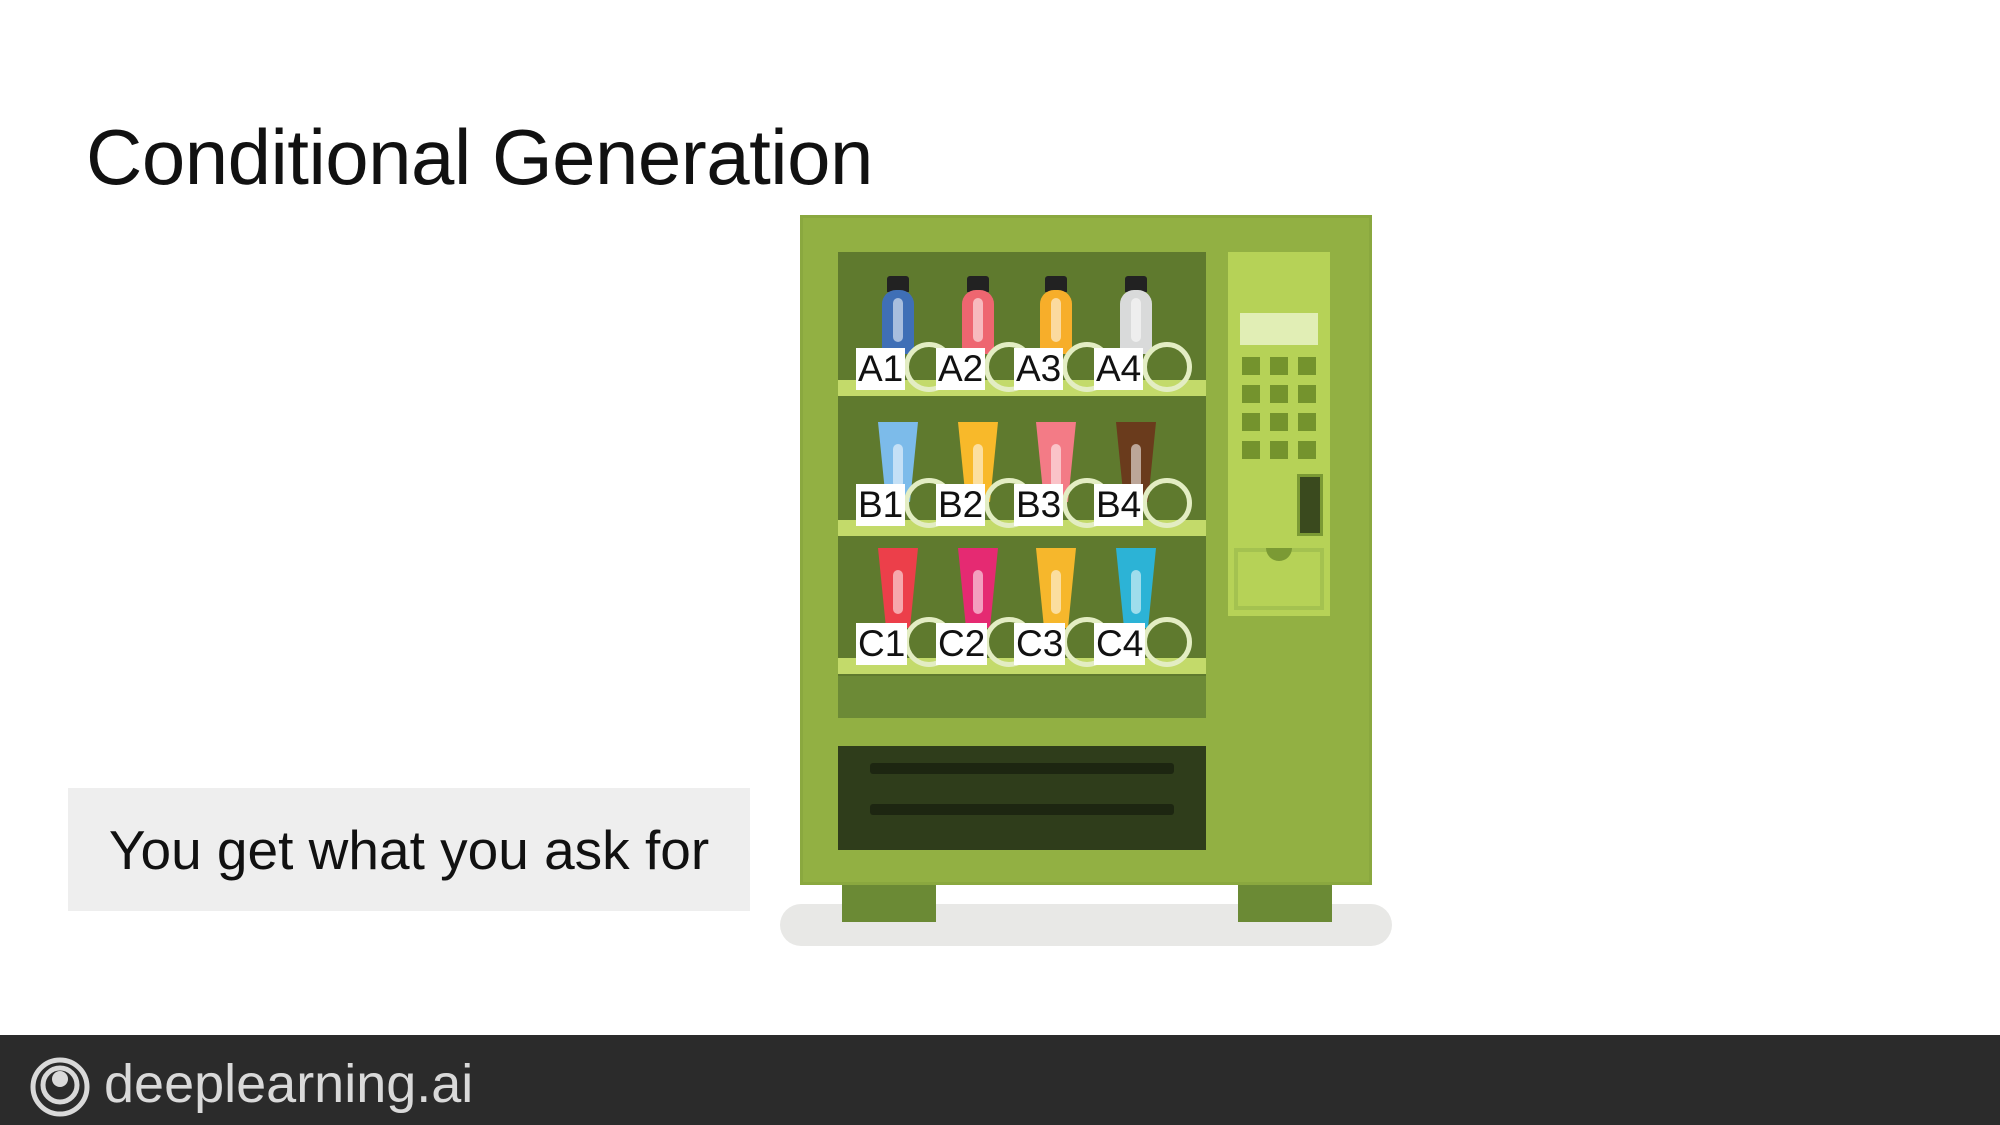 This screenshot has width=2000, height=1125. Describe the element at coordinates (882, 644) in the screenshot. I see `slot-label: C1` at that location.